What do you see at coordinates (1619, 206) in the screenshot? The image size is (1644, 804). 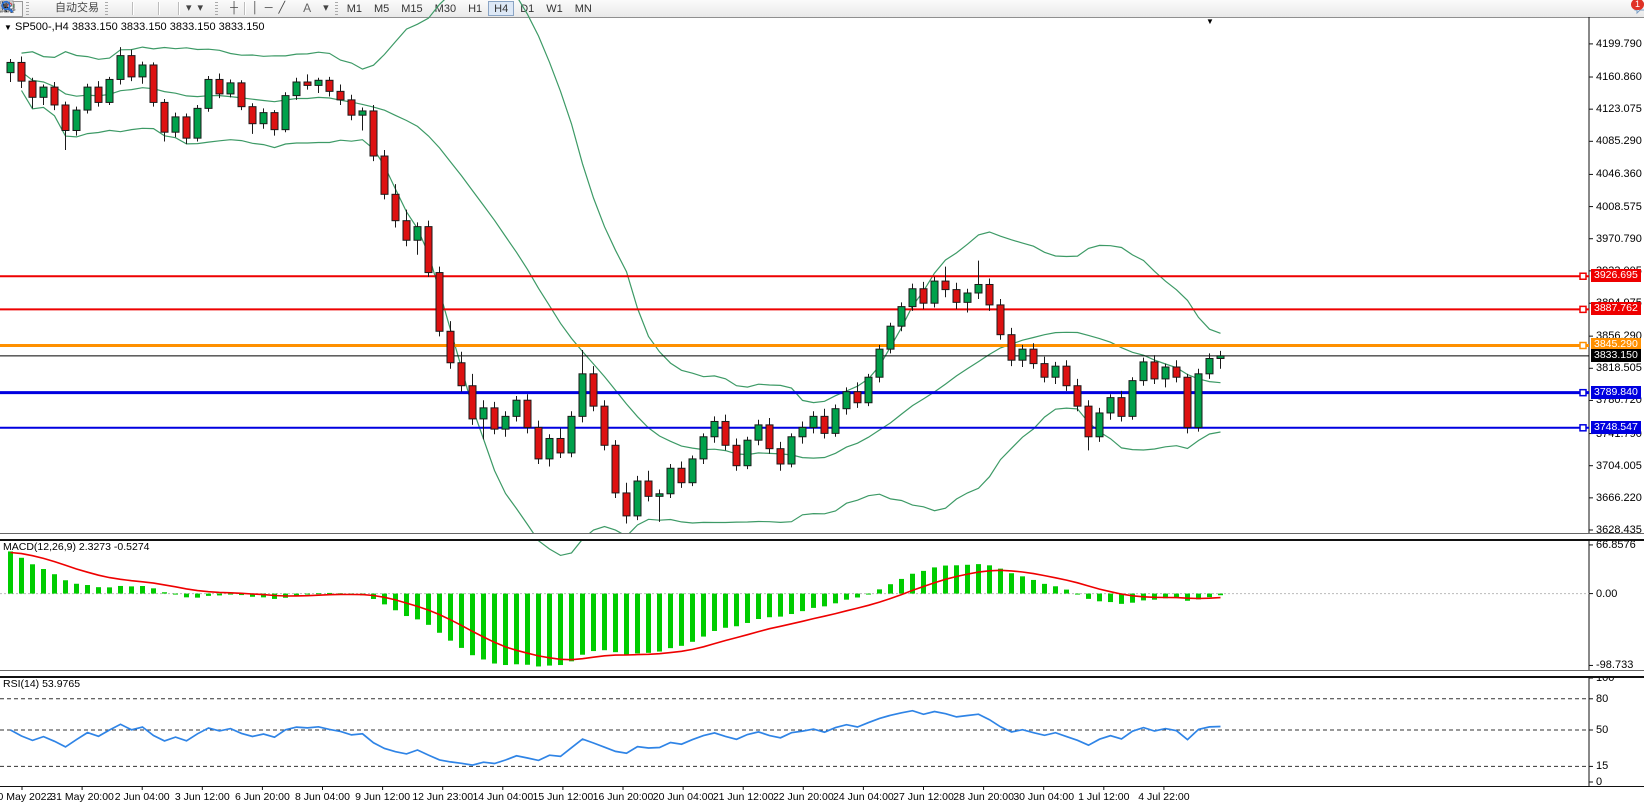 I see `price-tick-label: 4008.575` at bounding box center [1619, 206].